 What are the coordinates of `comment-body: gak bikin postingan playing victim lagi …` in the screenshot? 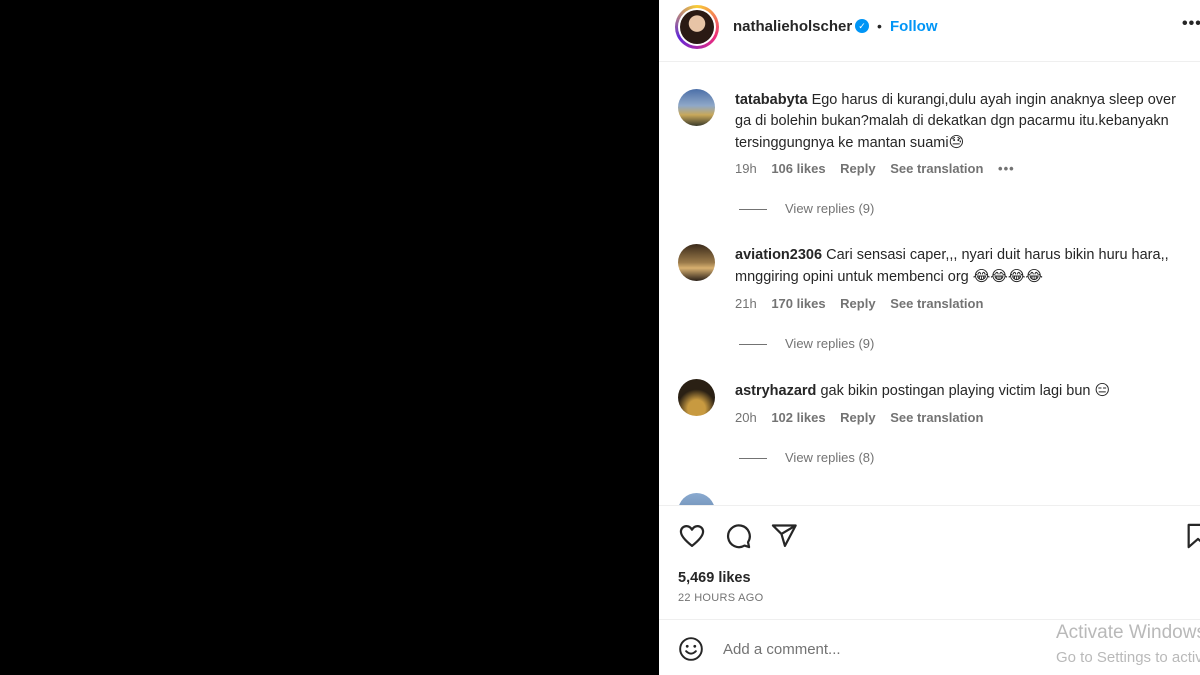 It's located at (955, 391).